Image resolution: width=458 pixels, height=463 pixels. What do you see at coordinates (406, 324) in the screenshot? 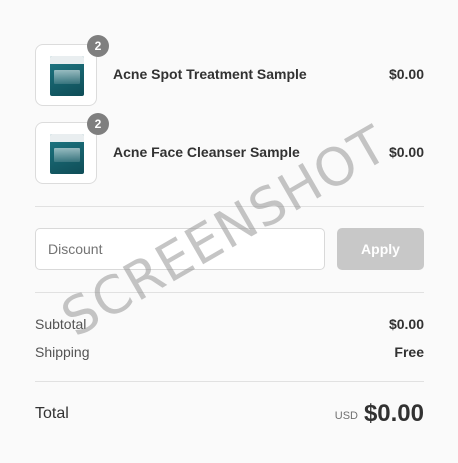
I see `subtotal-value: $0.00` at bounding box center [406, 324].